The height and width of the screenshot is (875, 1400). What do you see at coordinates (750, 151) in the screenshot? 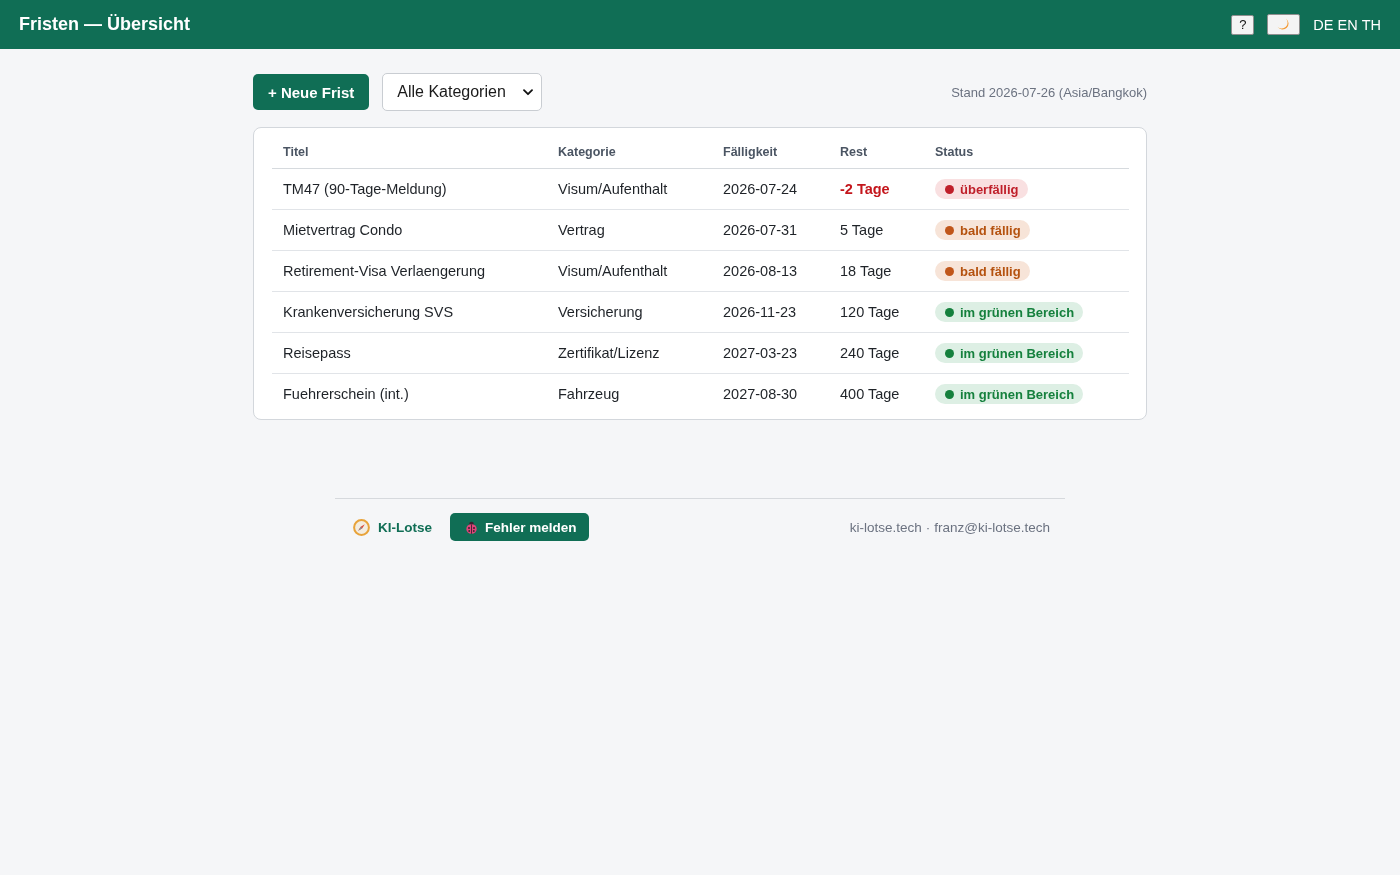
I see `column-header: Fälligkeit` at bounding box center [750, 151].